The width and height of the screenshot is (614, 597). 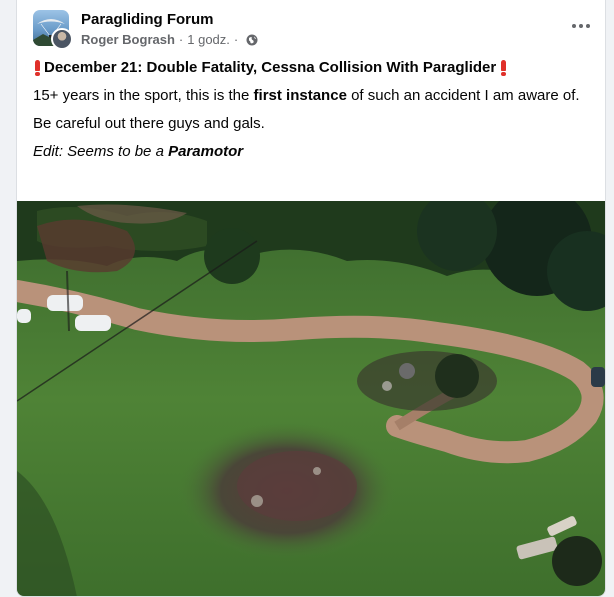 What do you see at coordinates (252, 40) in the screenshot?
I see `globe-icon` at bounding box center [252, 40].